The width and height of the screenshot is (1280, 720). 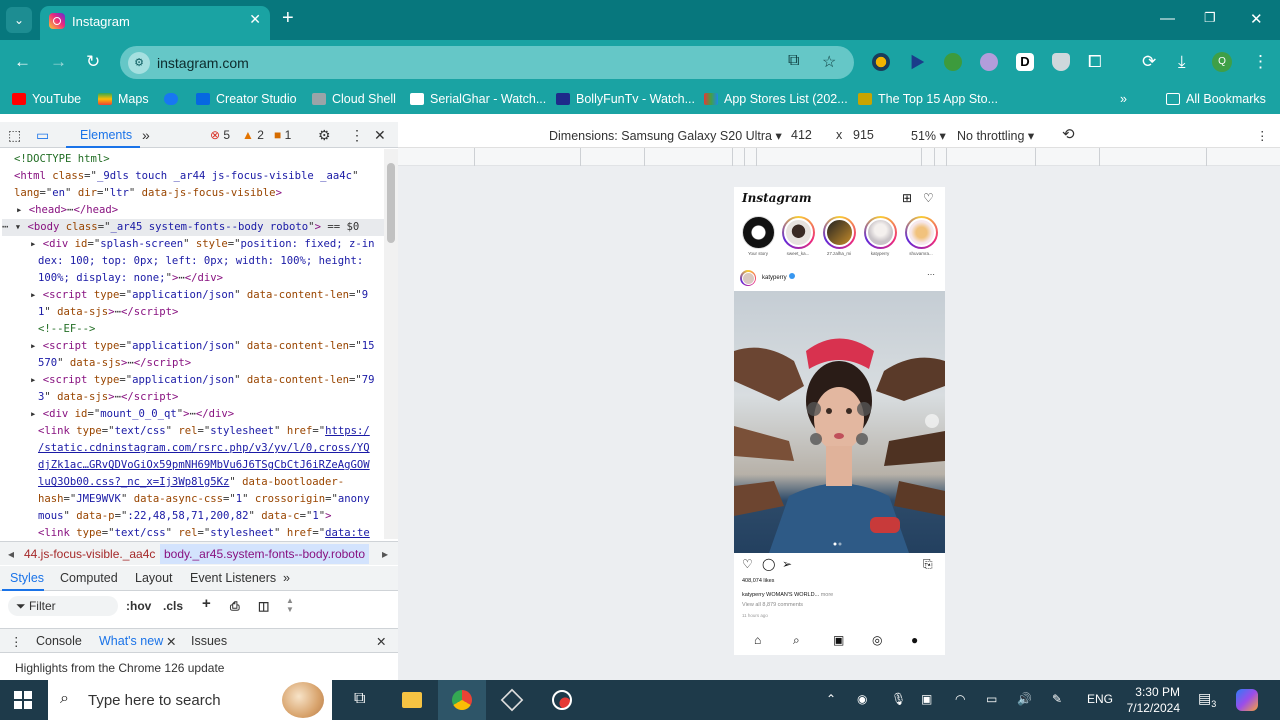 I want to click on profile-avatar: Q, so click(x=1222, y=62).